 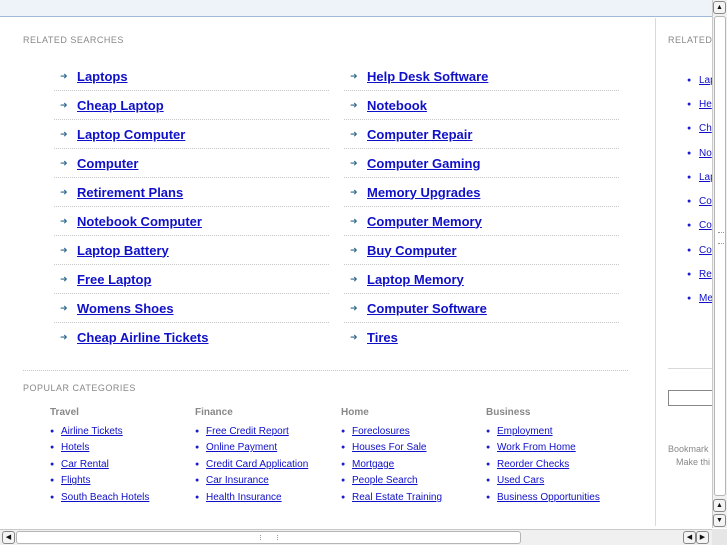 What do you see at coordinates (122, 481) in the screenshot?
I see `category-item: ● Flights` at bounding box center [122, 481].